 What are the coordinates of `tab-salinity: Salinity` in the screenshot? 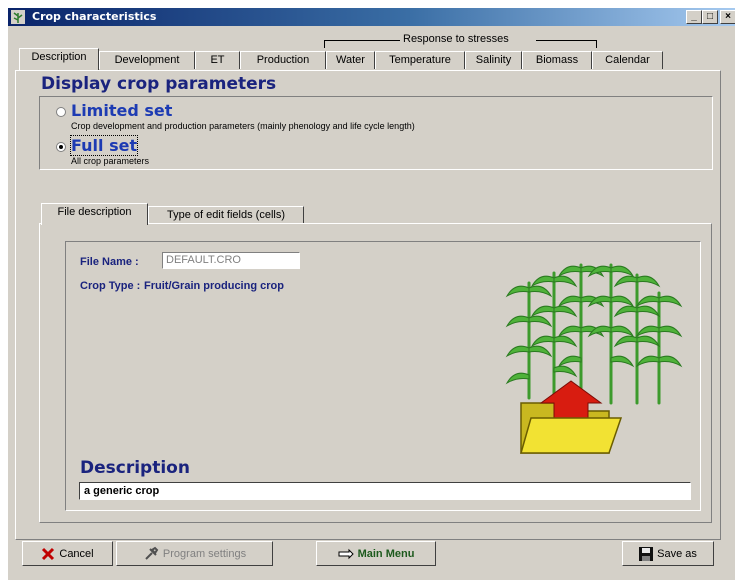 It's located at (493, 60).